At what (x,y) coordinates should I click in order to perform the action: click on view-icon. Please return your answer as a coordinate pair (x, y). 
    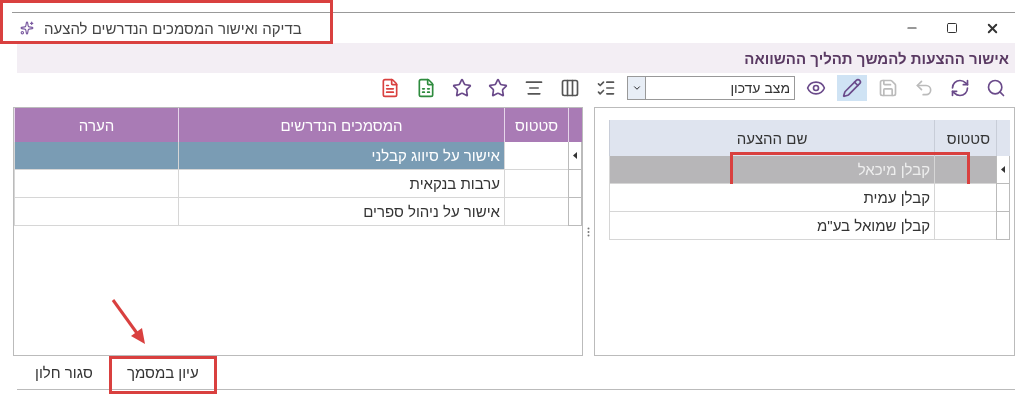
    Looking at the image, I should click on (816, 88).